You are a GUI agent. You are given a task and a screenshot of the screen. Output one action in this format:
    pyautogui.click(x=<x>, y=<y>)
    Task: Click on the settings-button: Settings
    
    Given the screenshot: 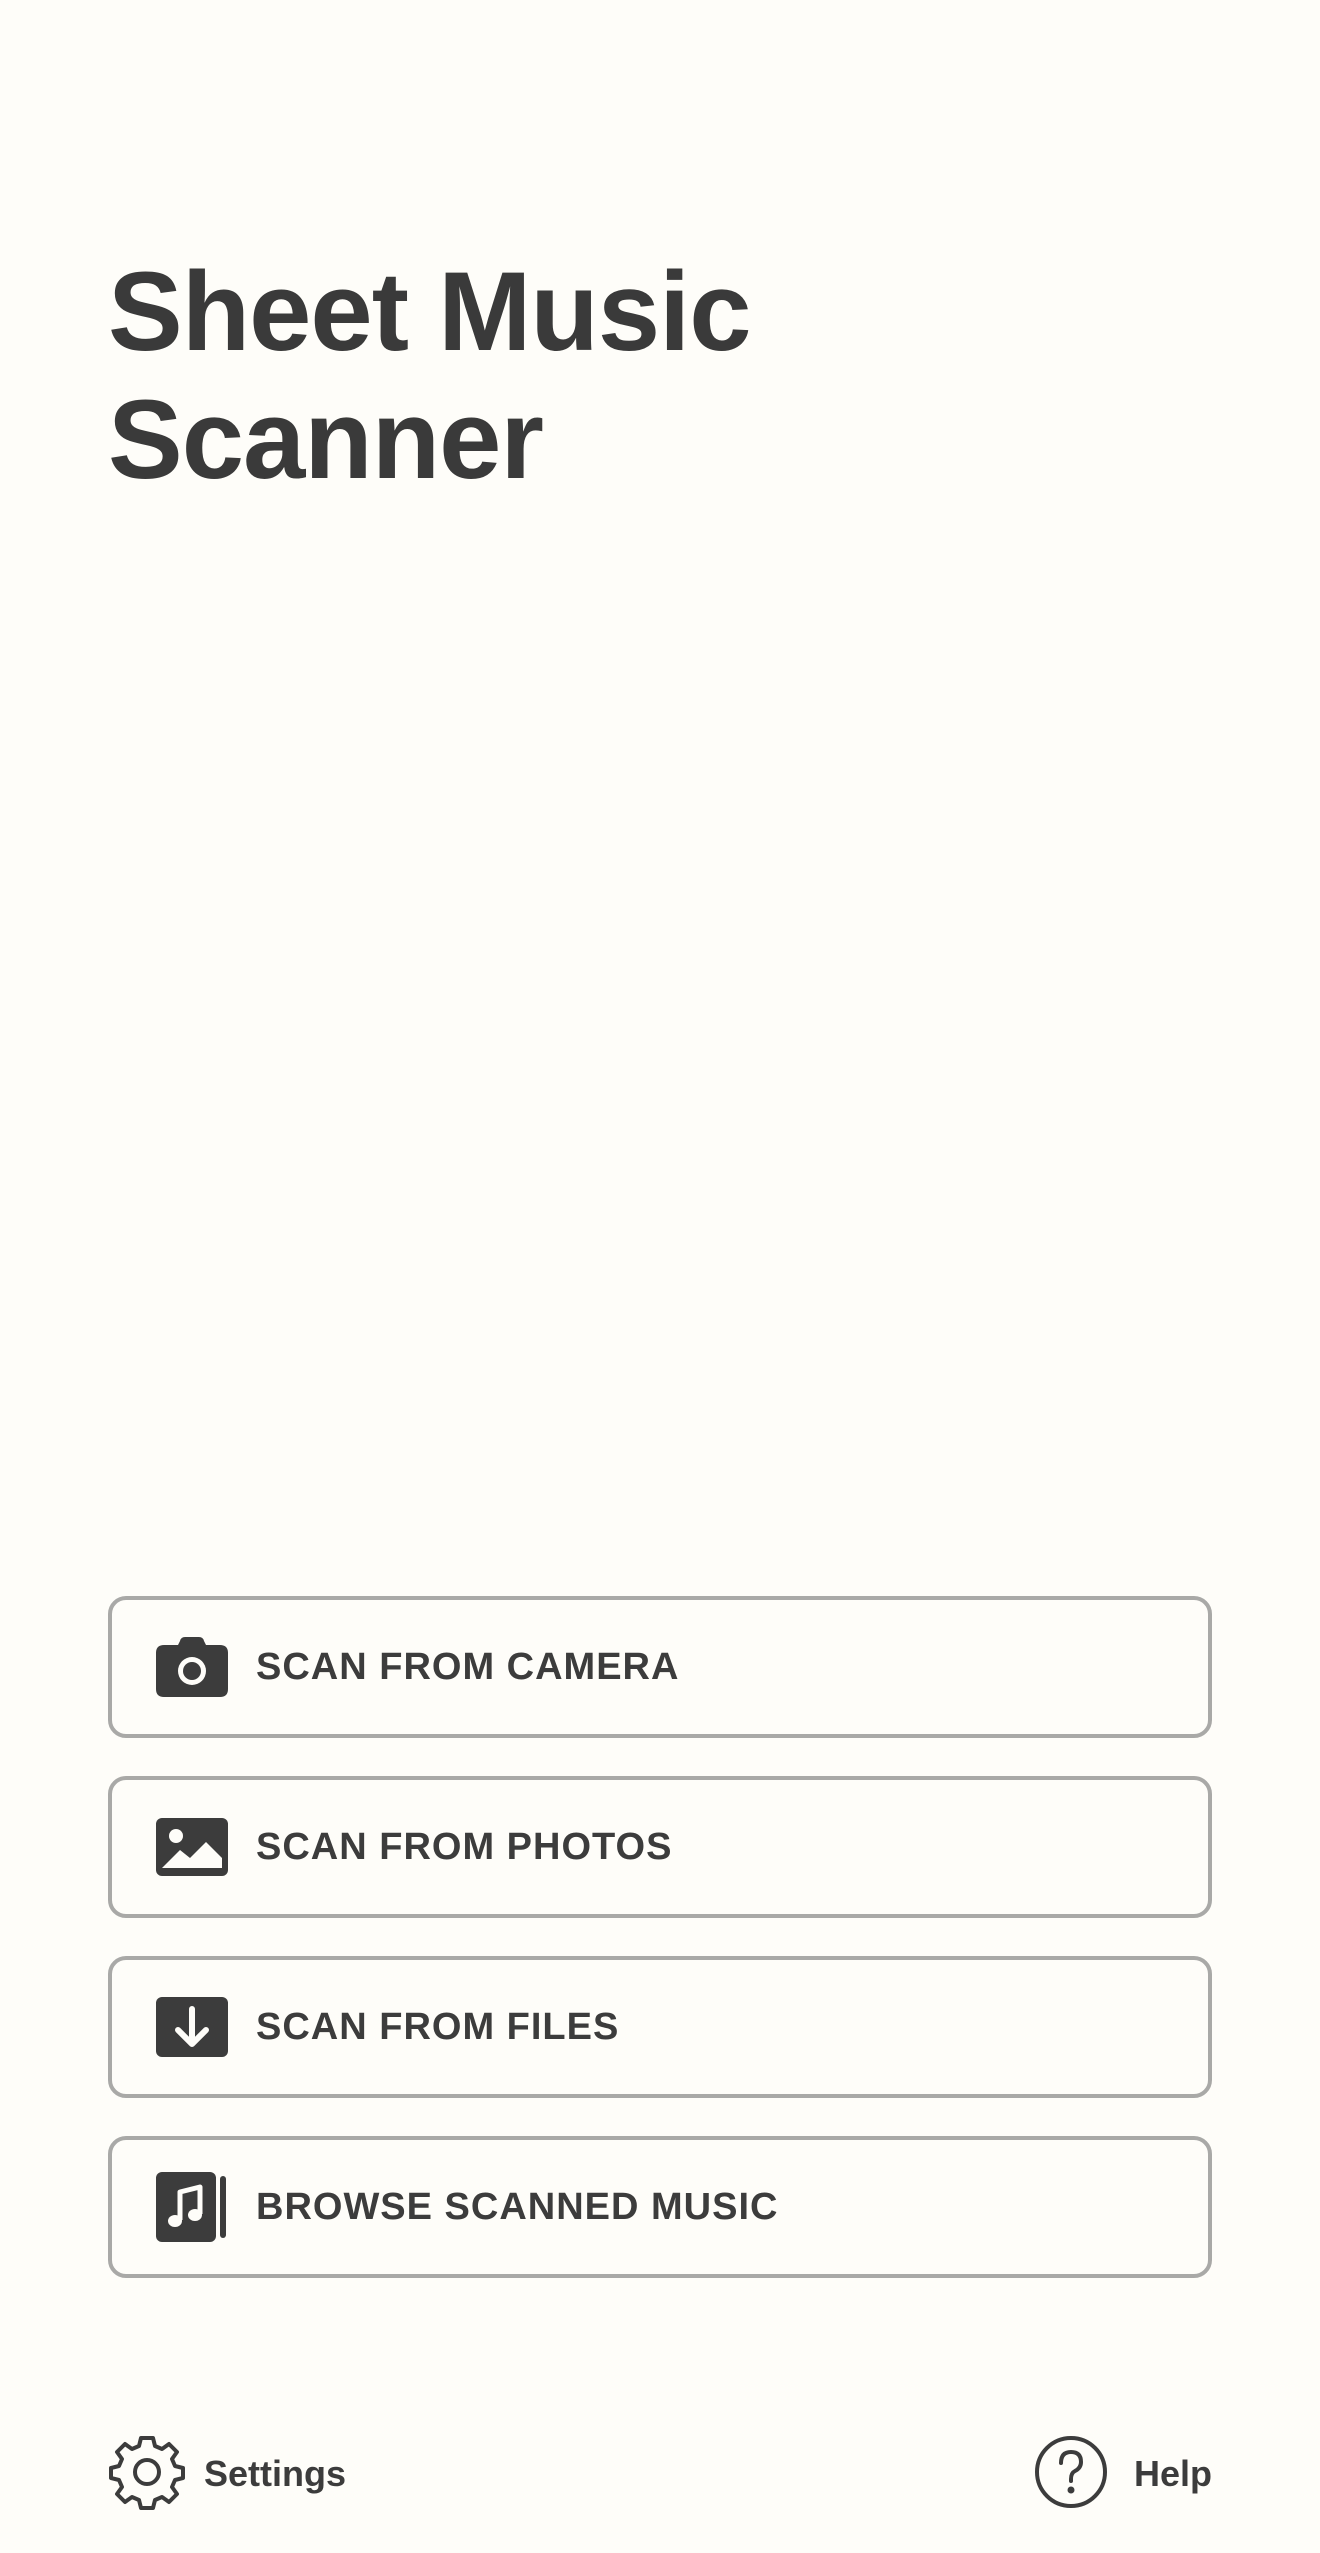 What is the action you would take?
    pyautogui.click(x=227, y=2473)
    